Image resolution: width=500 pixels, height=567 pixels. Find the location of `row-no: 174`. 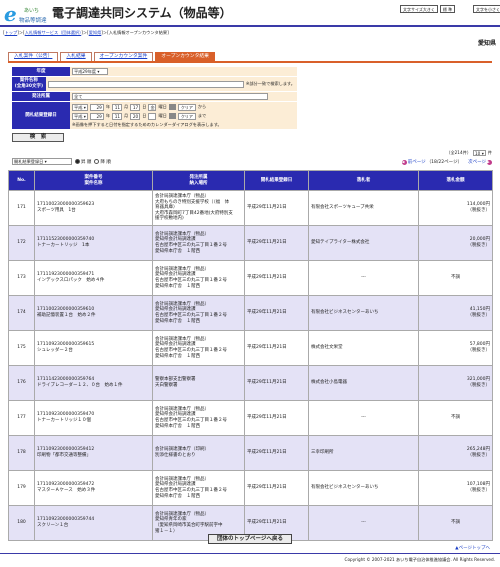

row-no: 174 is located at coordinates (21, 313).